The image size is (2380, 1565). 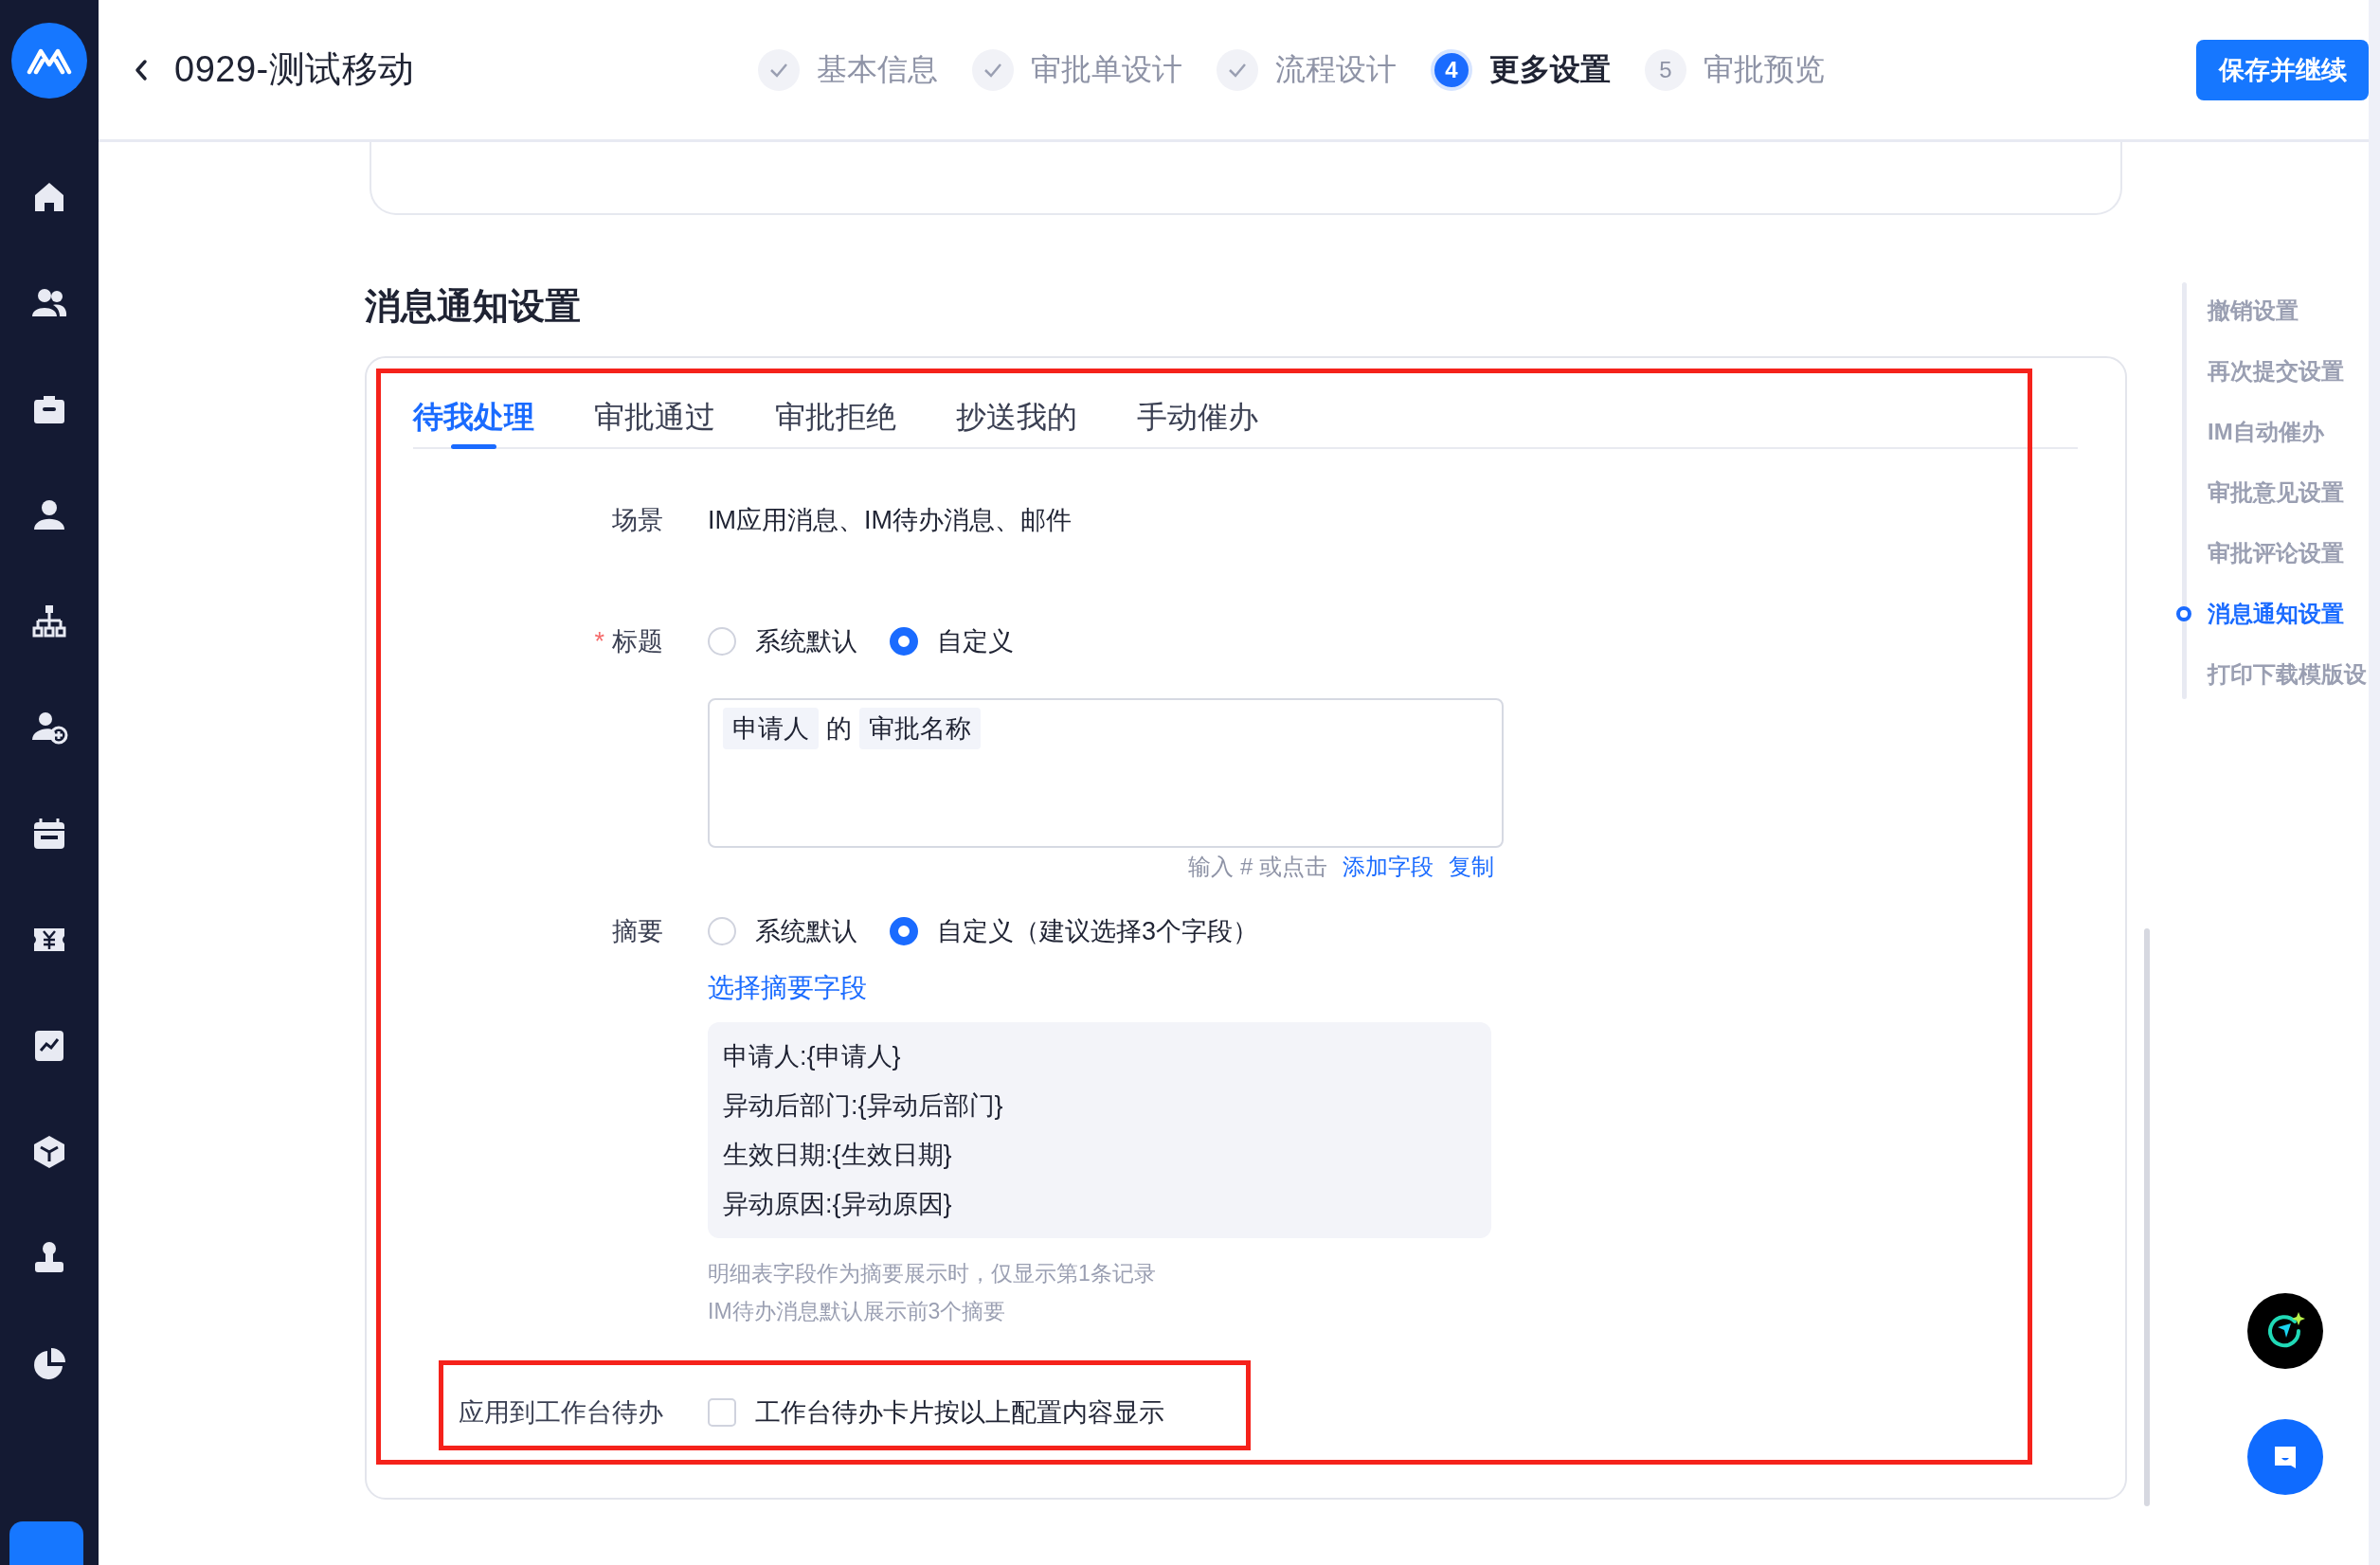 What do you see at coordinates (2276, 493) in the screenshot?
I see `anchor-link: 审批意见设置` at bounding box center [2276, 493].